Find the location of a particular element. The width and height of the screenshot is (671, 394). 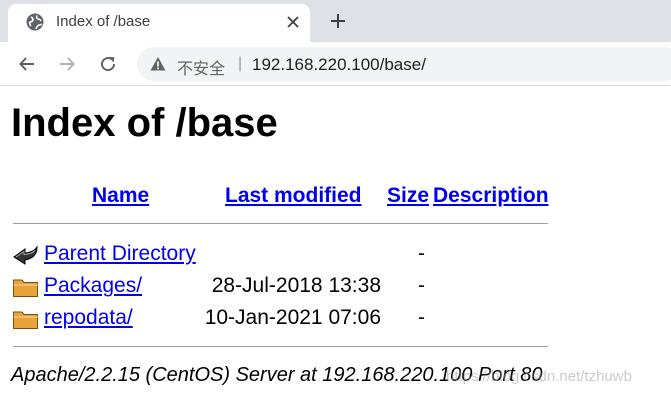

reload-button is located at coordinates (108, 64).